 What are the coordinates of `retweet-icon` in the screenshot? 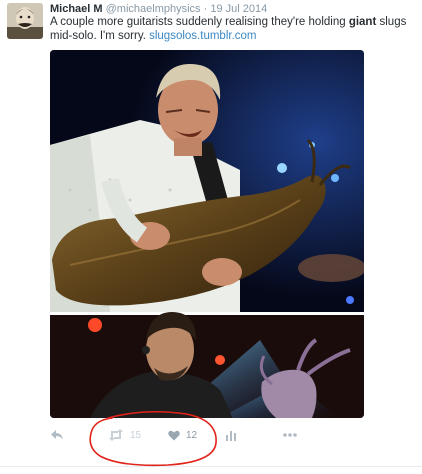 It's located at (116, 435).